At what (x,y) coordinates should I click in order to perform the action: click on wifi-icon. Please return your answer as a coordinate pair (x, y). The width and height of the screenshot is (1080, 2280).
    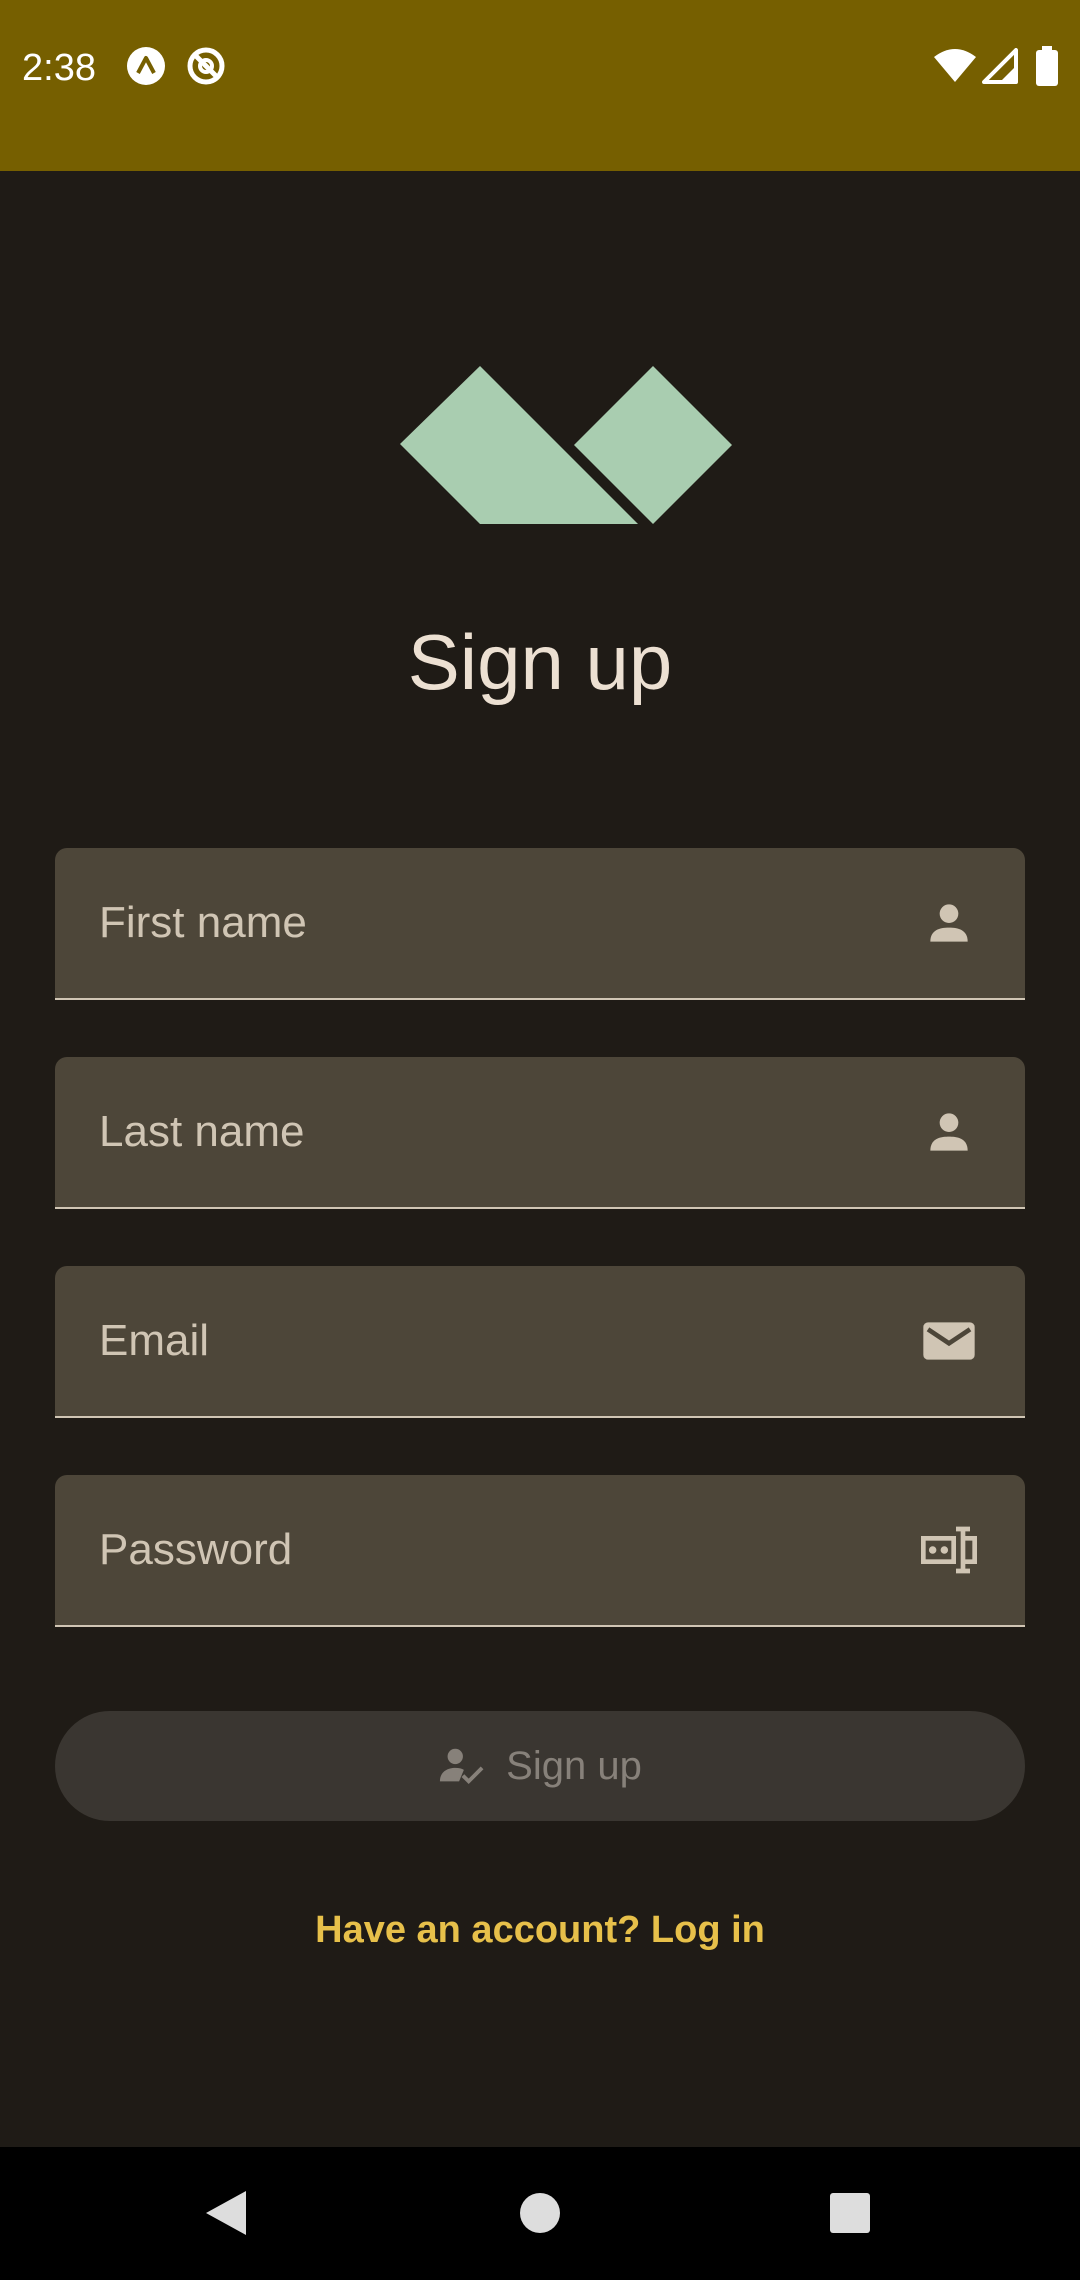
    Looking at the image, I should click on (955, 68).